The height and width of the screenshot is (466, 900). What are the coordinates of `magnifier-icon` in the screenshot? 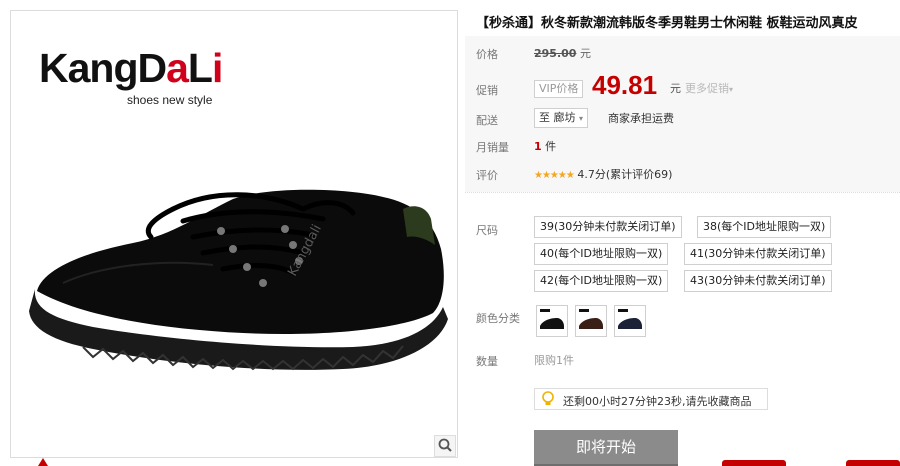 It's located at (445, 445).